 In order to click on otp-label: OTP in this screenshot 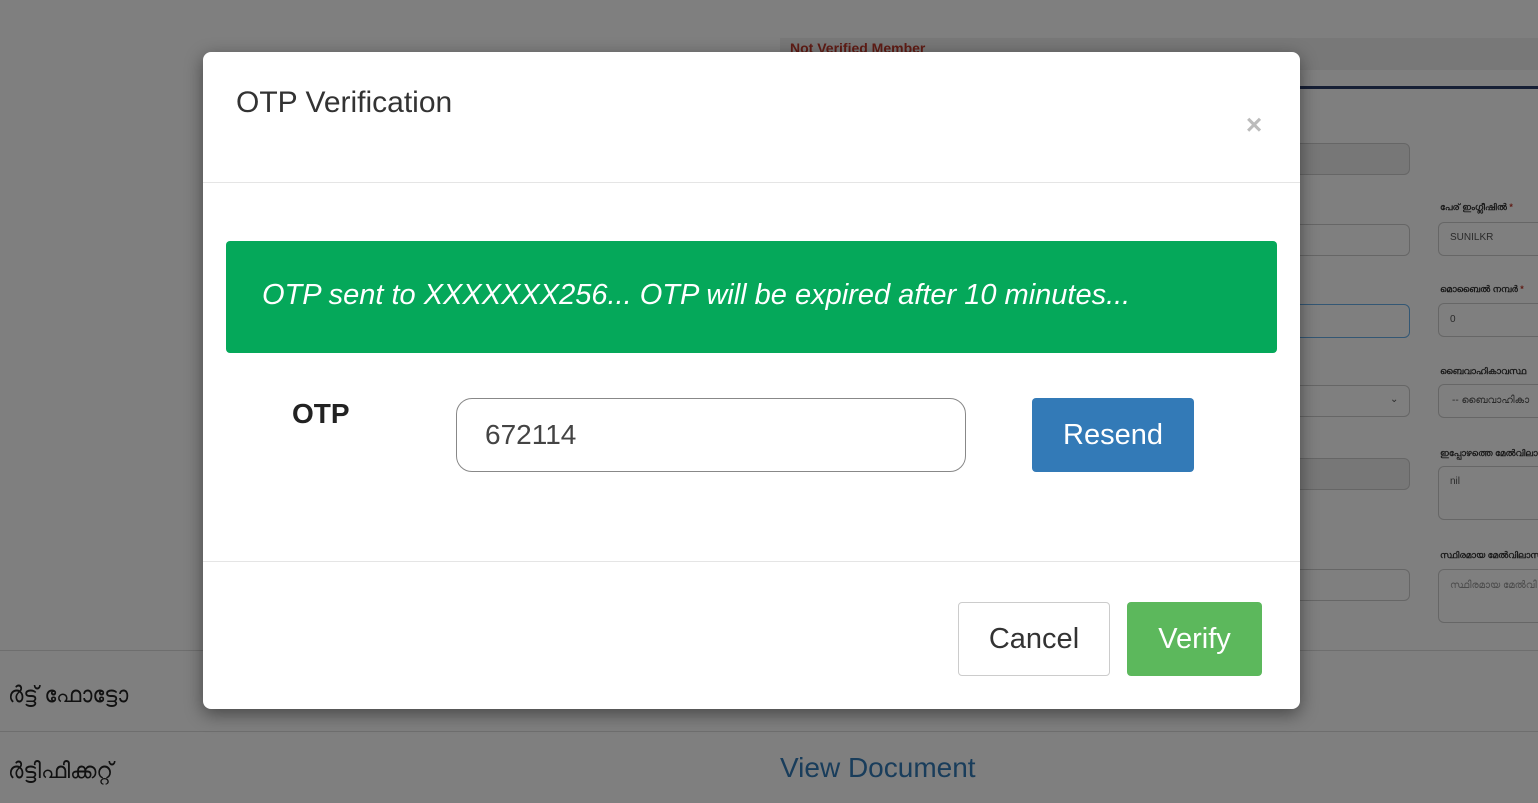, I will do `click(321, 413)`.